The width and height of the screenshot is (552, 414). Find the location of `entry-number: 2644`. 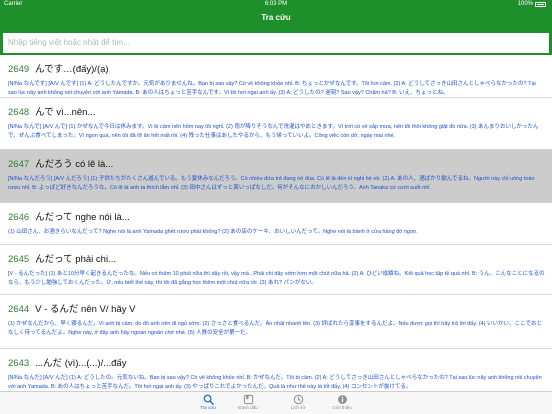

entry-number: 2644 is located at coordinates (19, 309).